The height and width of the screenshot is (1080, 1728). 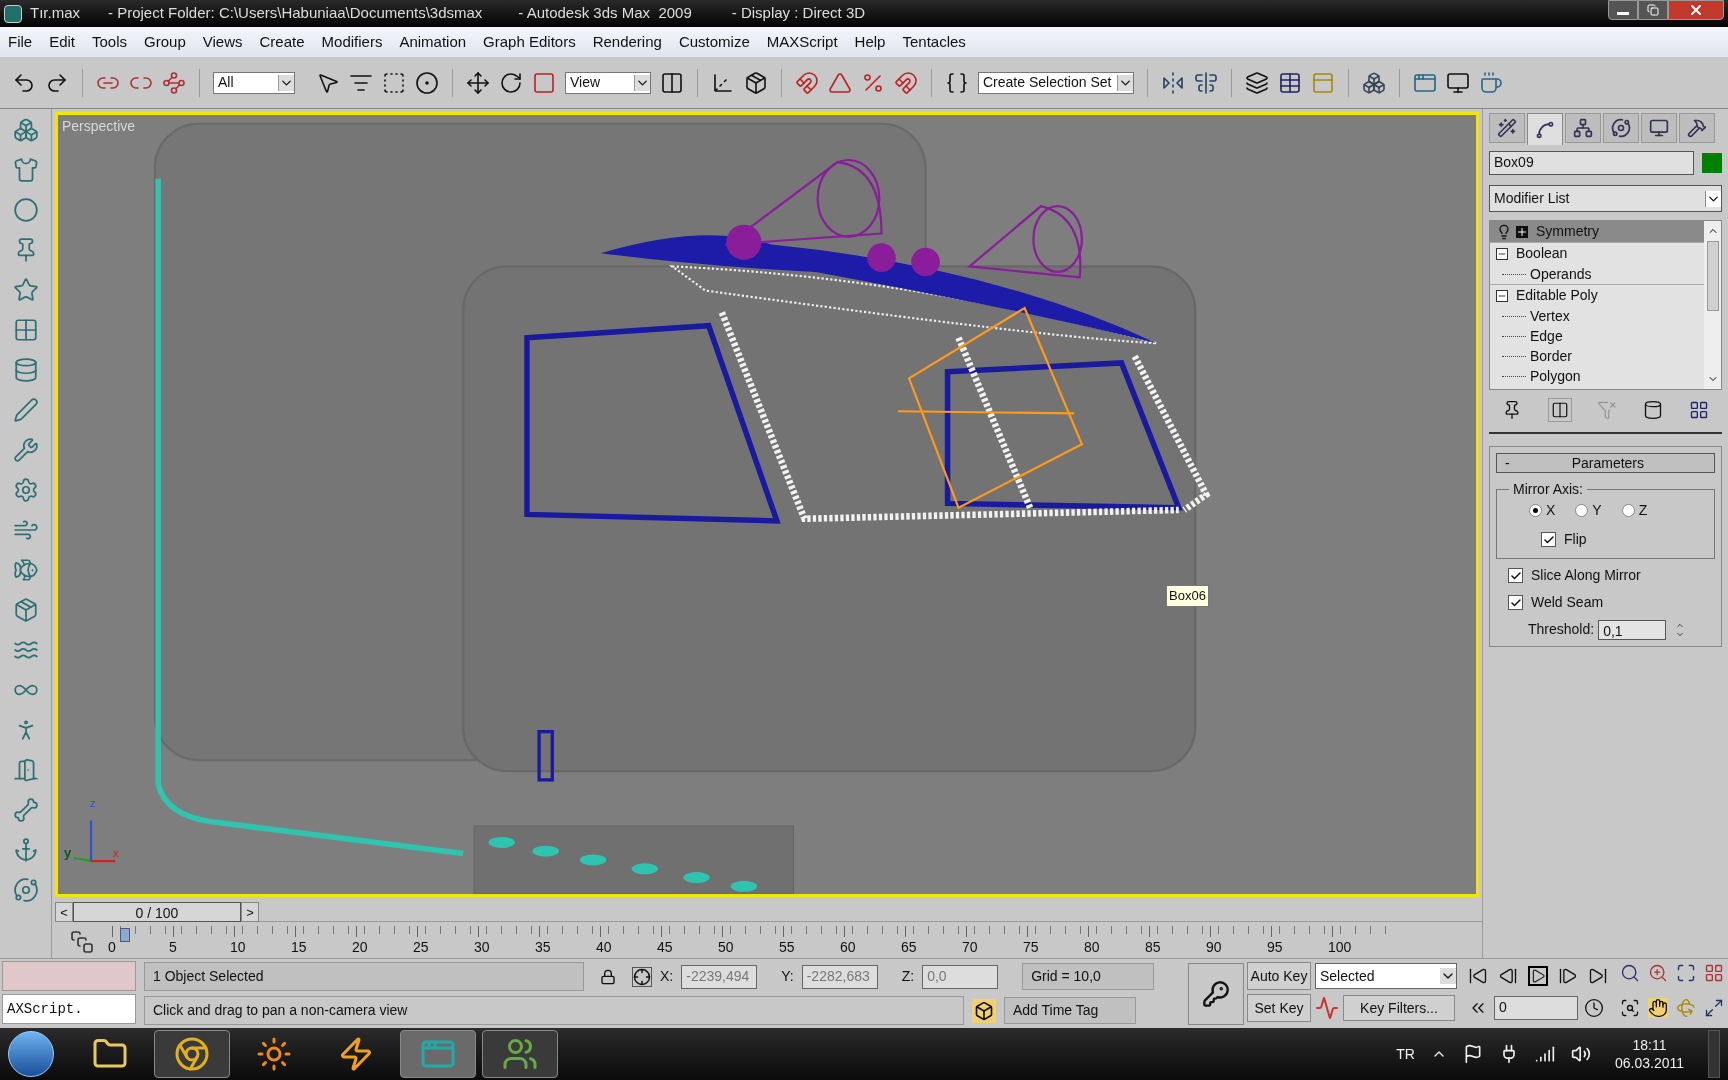 I want to click on restore-button, so click(x=1653, y=10).